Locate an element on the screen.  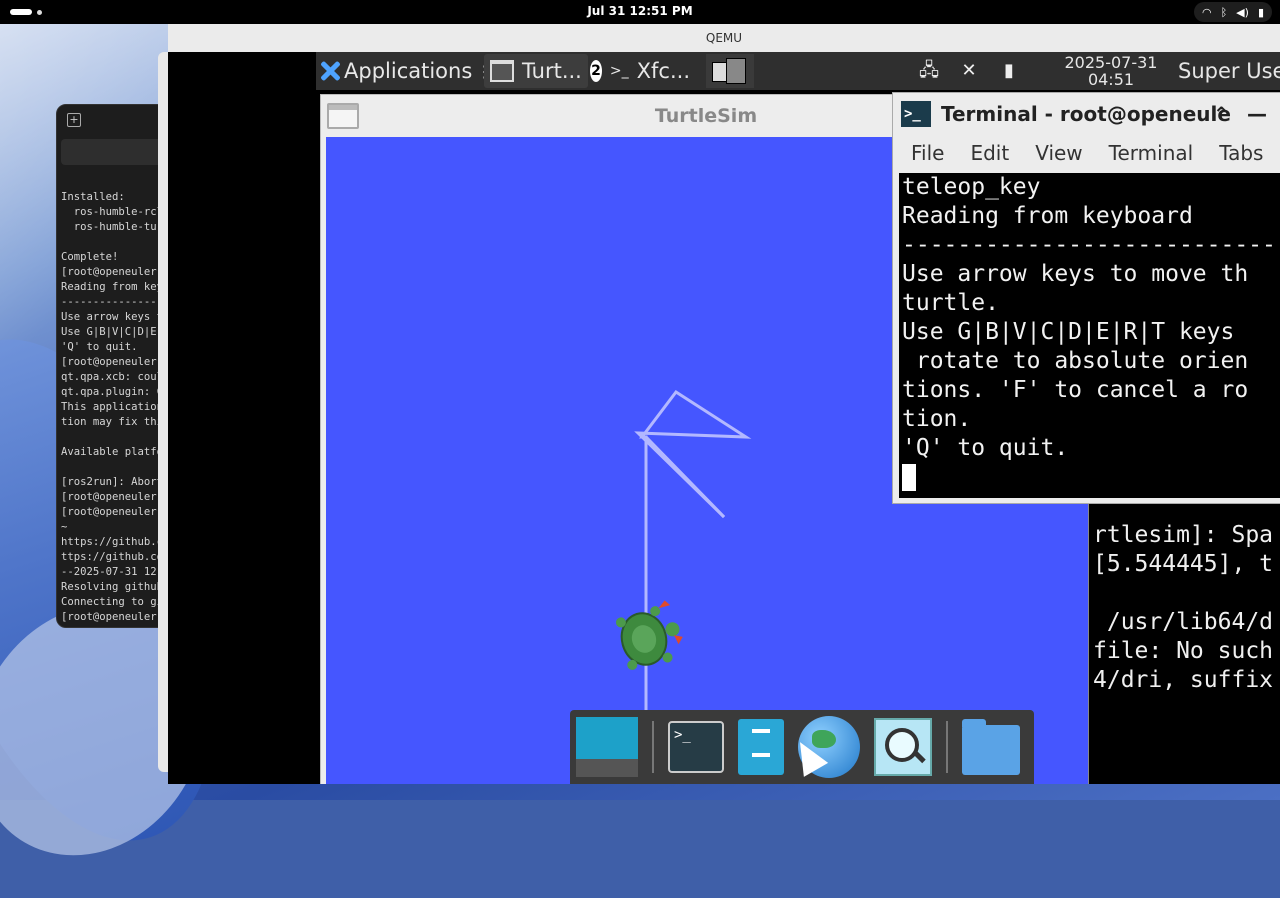
dock: >_ is located at coordinates (802, 747).